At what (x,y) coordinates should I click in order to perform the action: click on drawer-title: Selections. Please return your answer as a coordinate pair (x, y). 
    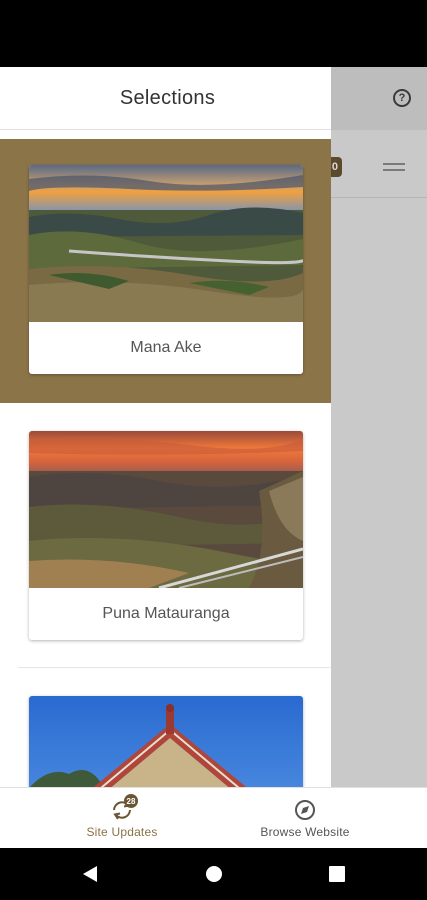
    Looking at the image, I should click on (167, 97).